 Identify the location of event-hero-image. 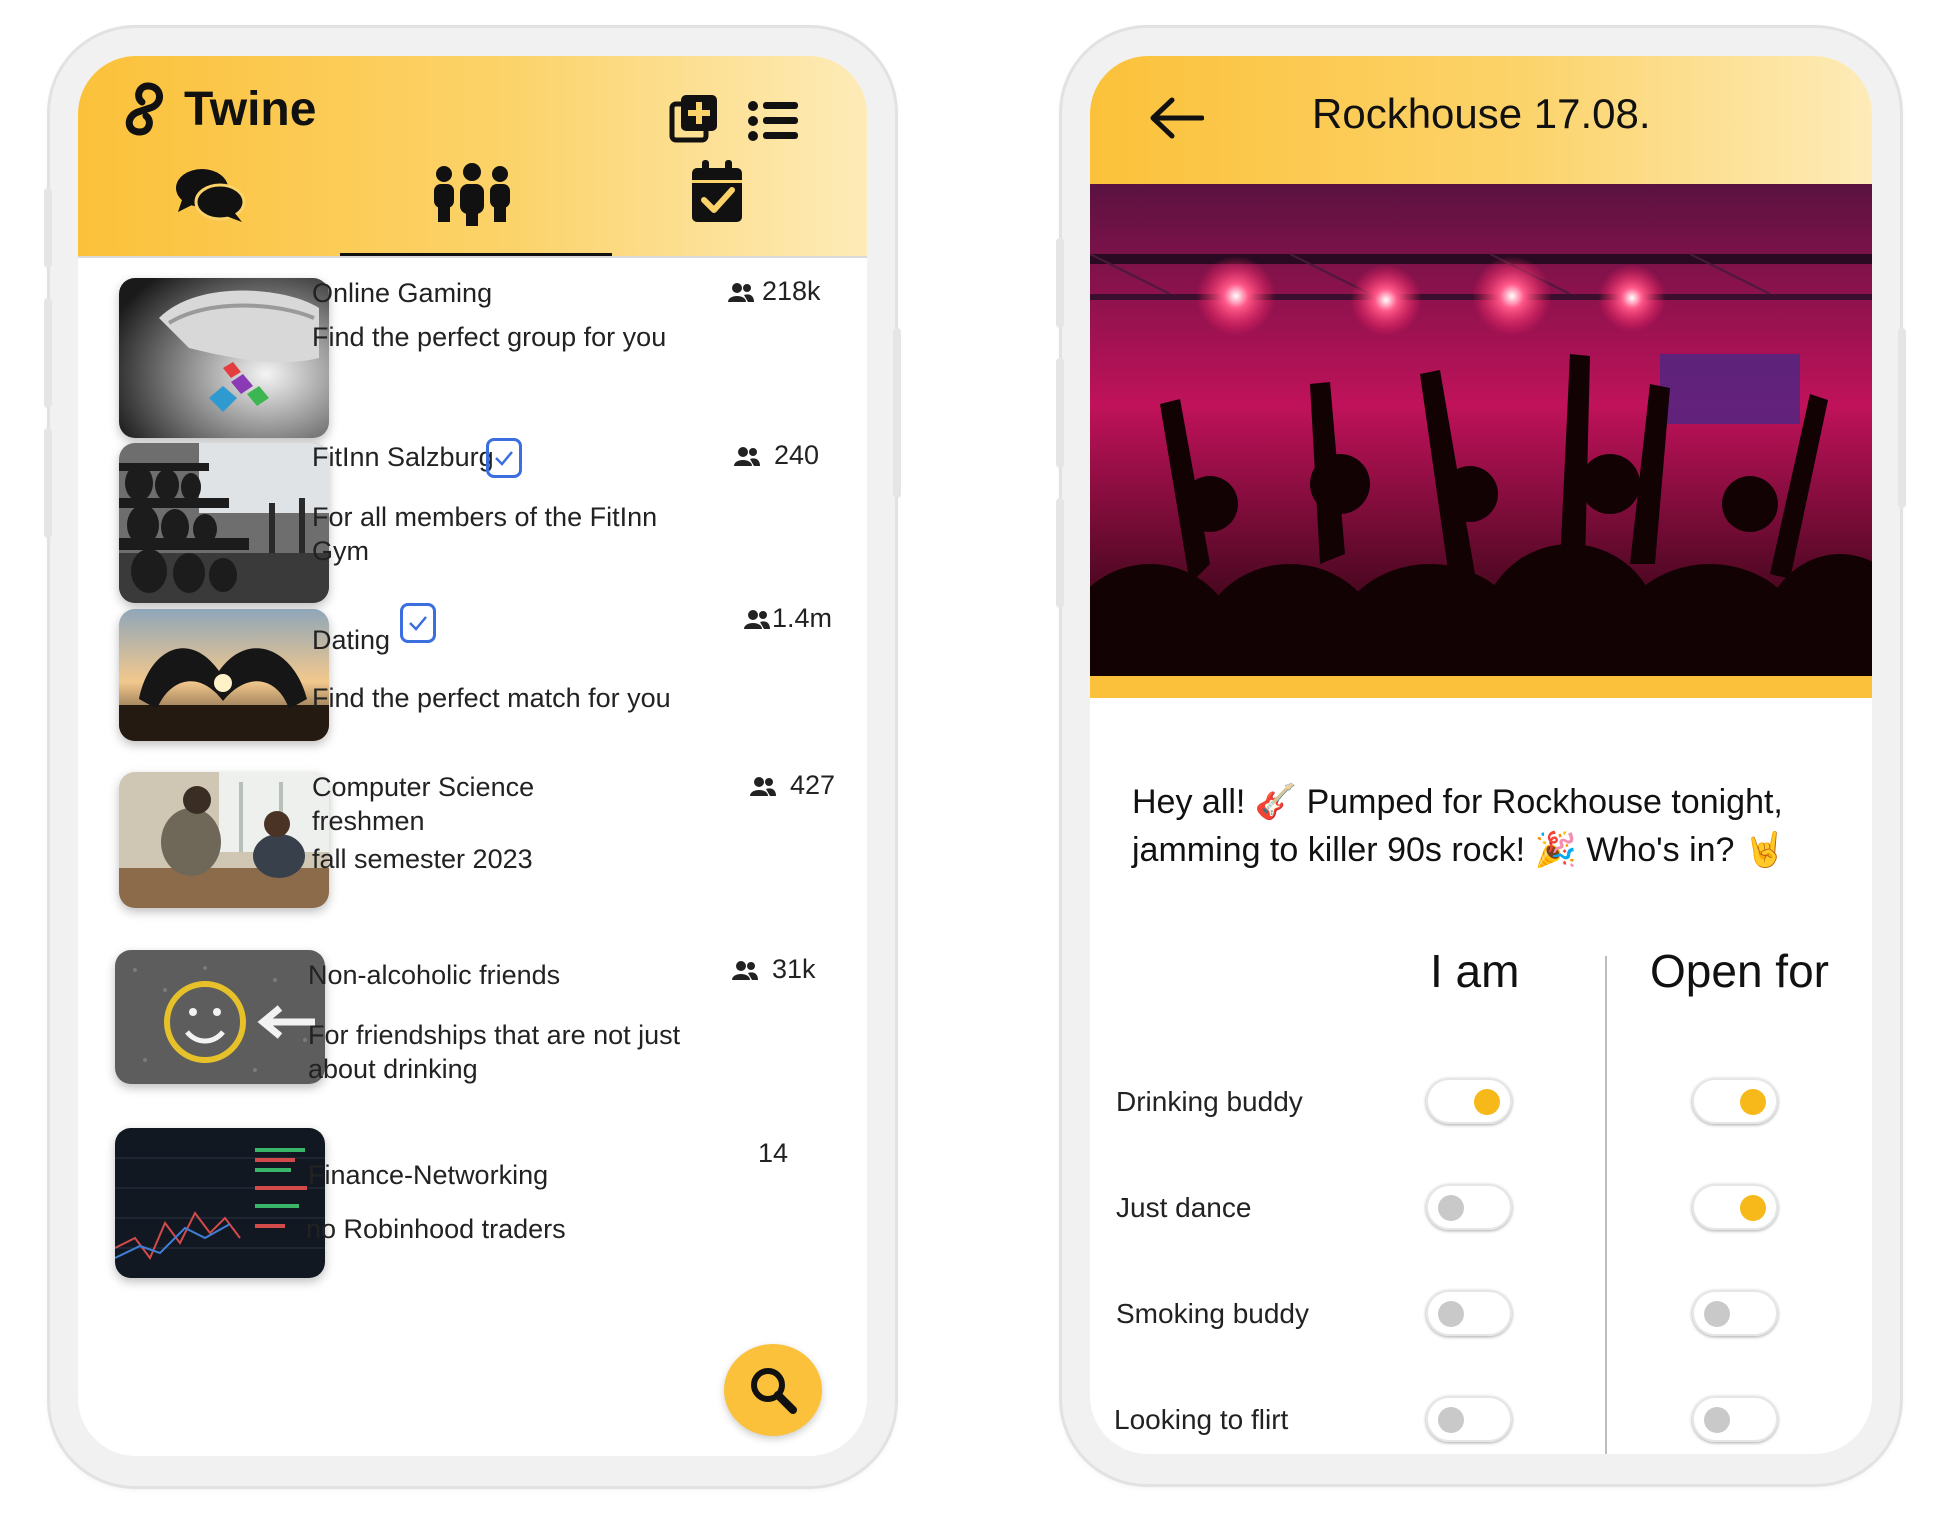
(1481, 430).